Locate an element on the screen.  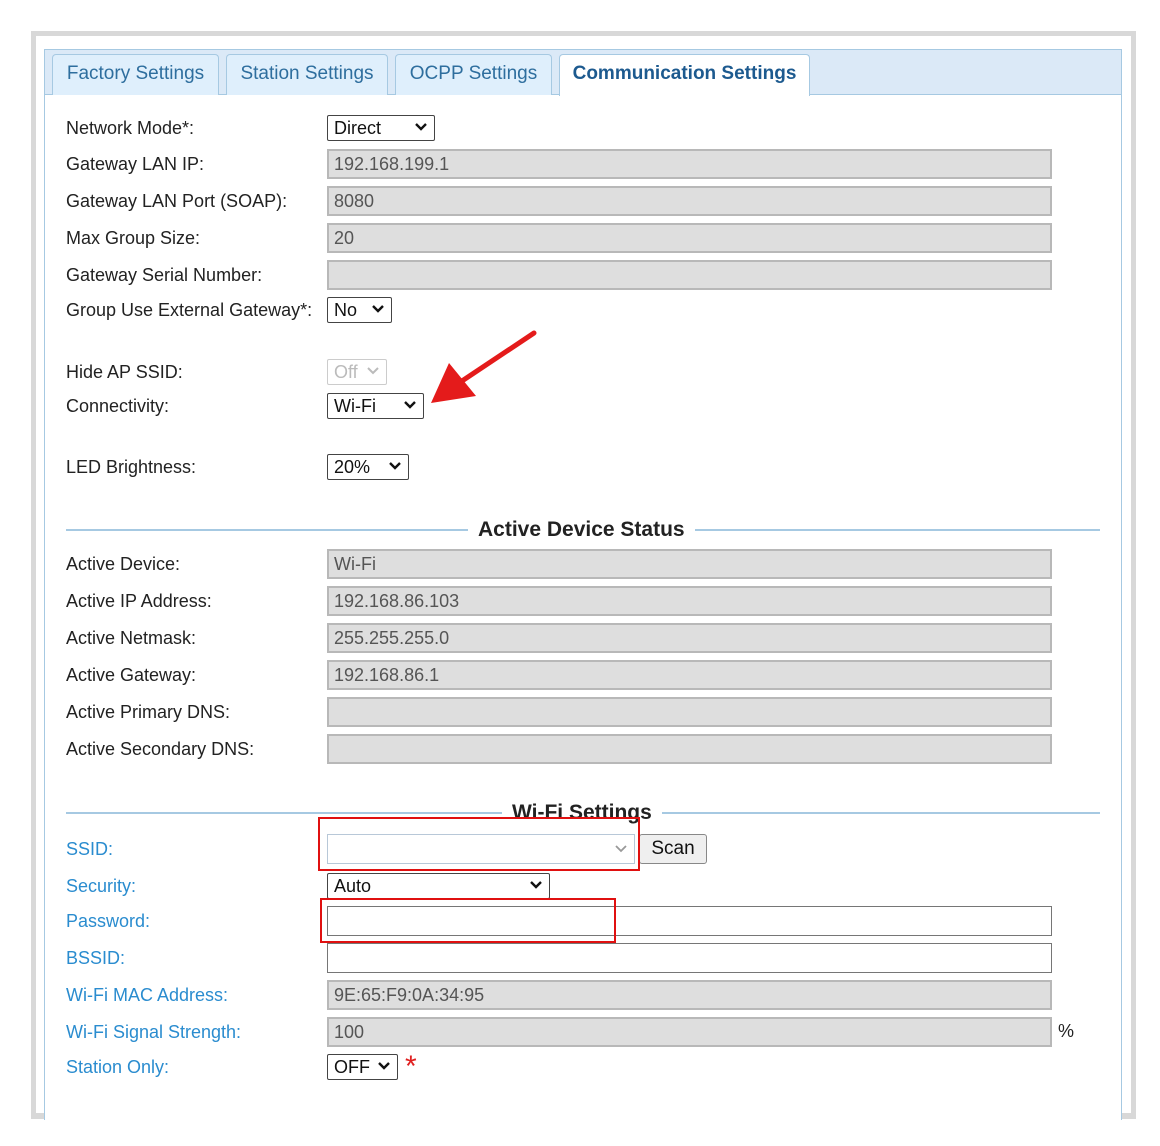
security-value: Auto is located at coordinates (353, 886).